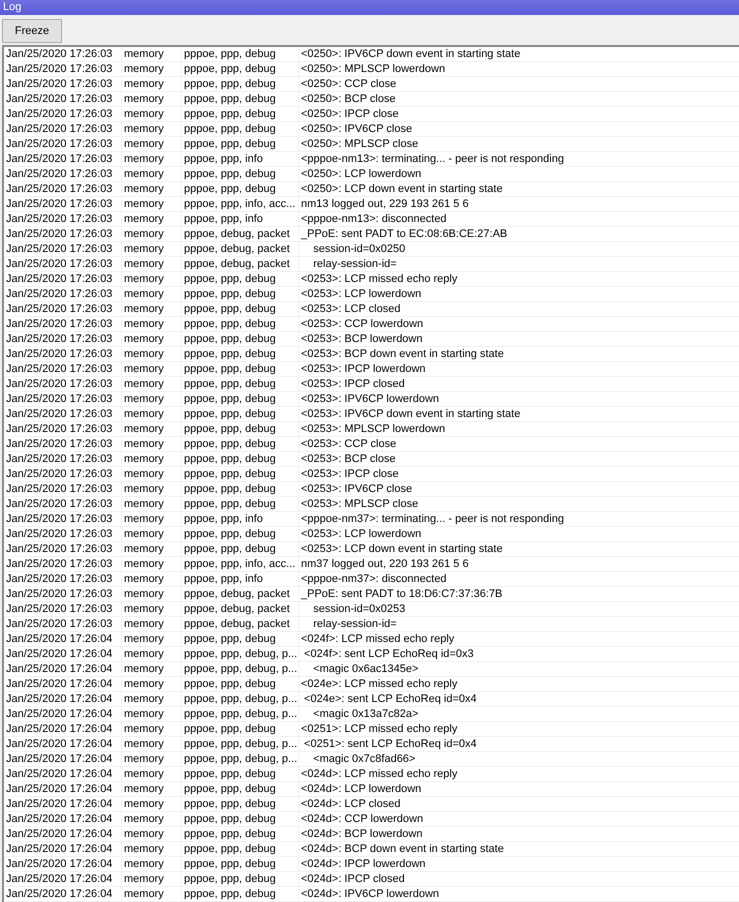 This screenshot has width=739, height=902. I want to click on message-cell-text: <0251>: LCP missed echo reply, so click(379, 729).